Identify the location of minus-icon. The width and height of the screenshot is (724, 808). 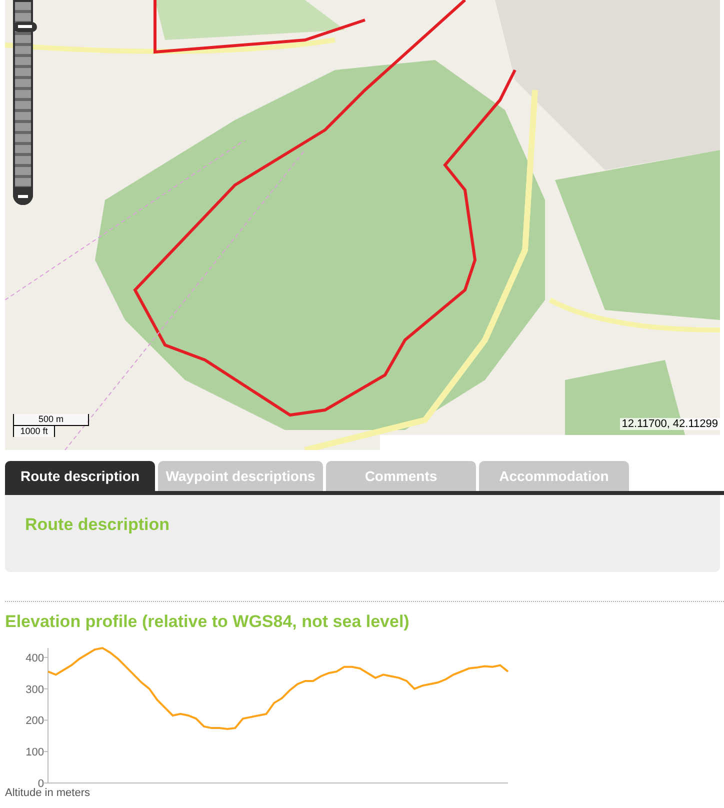
(23, 196).